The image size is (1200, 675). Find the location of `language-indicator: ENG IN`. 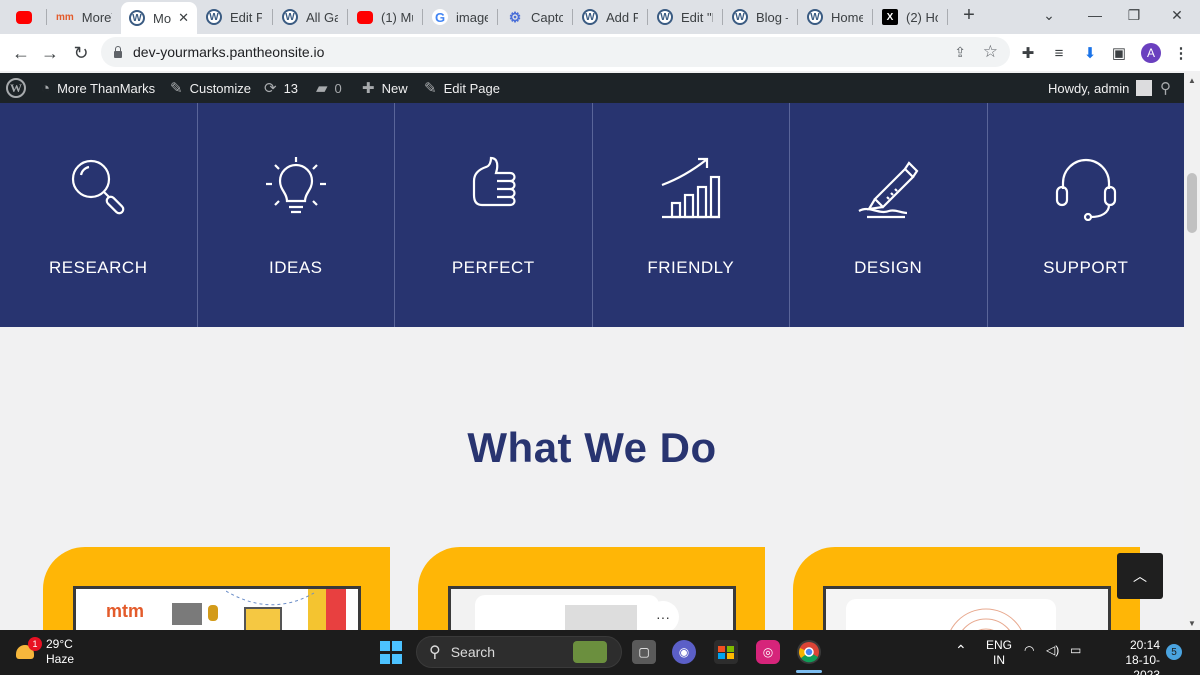

language-indicator: ENG IN is located at coordinates (999, 653).